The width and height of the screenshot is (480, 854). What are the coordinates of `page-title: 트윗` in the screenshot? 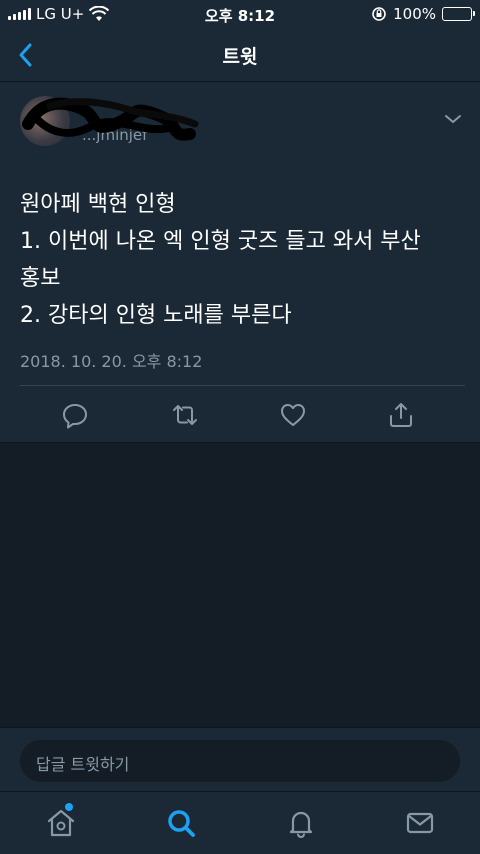 It's located at (240, 57).